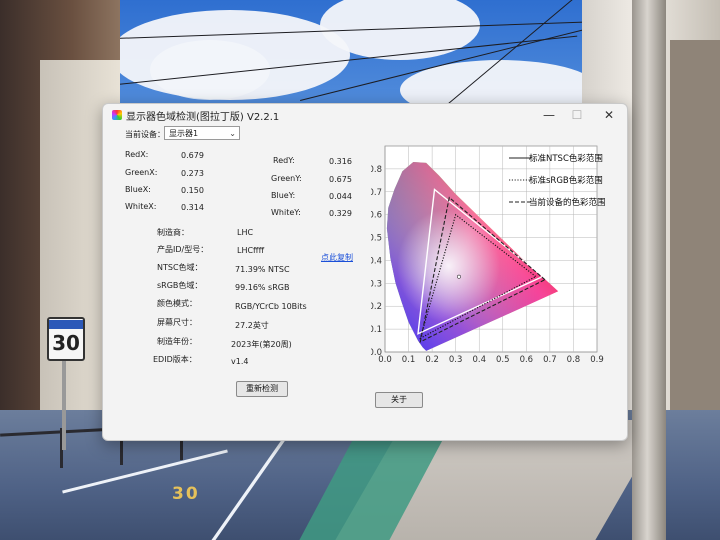 This screenshot has height=540, width=720. Describe the element at coordinates (399, 400) in the screenshot. I see `about-button: 关于` at that location.